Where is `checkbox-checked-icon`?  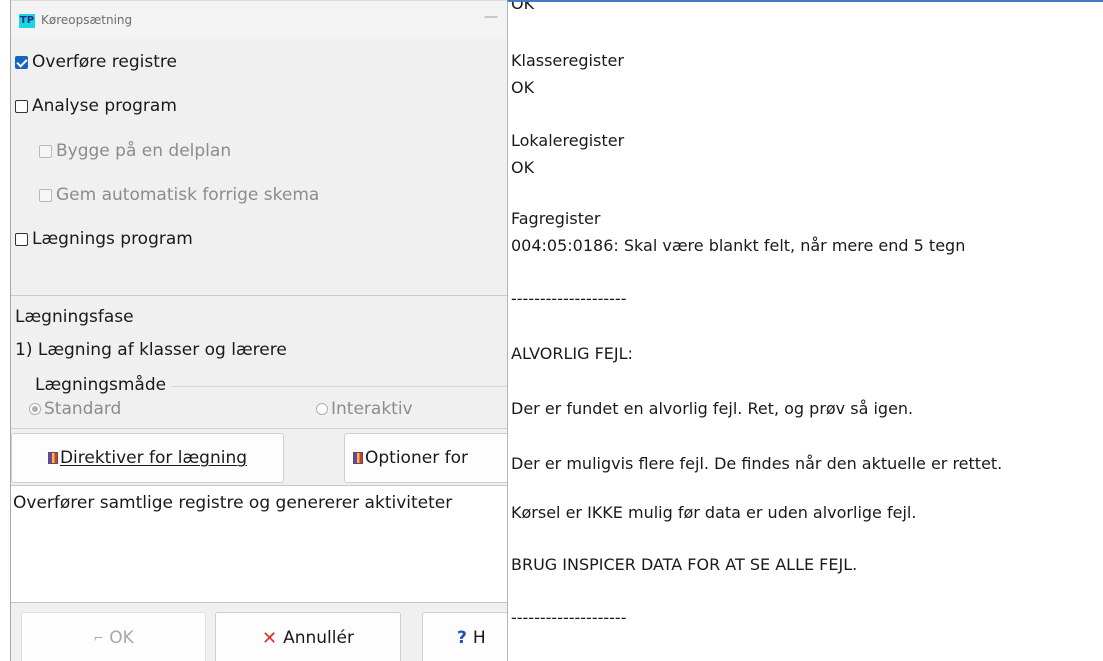 checkbox-checked-icon is located at coordinates (21, 62).